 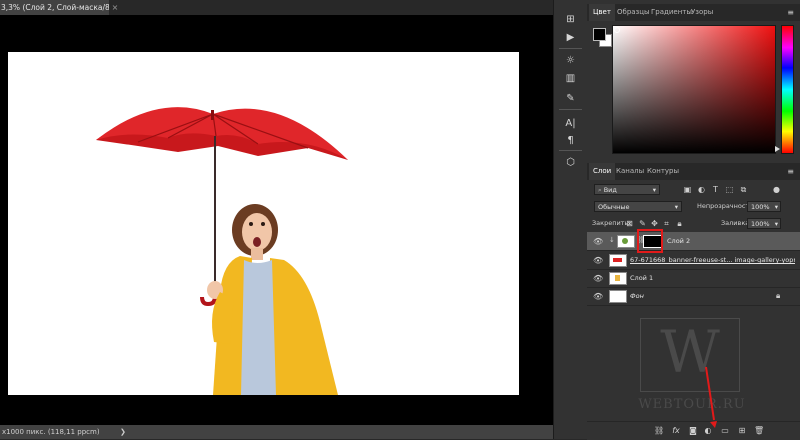 What do you see at coordinates (711, 397) in the screenshot?
I see `annotation-arrow` at bounding box center [711, 397].